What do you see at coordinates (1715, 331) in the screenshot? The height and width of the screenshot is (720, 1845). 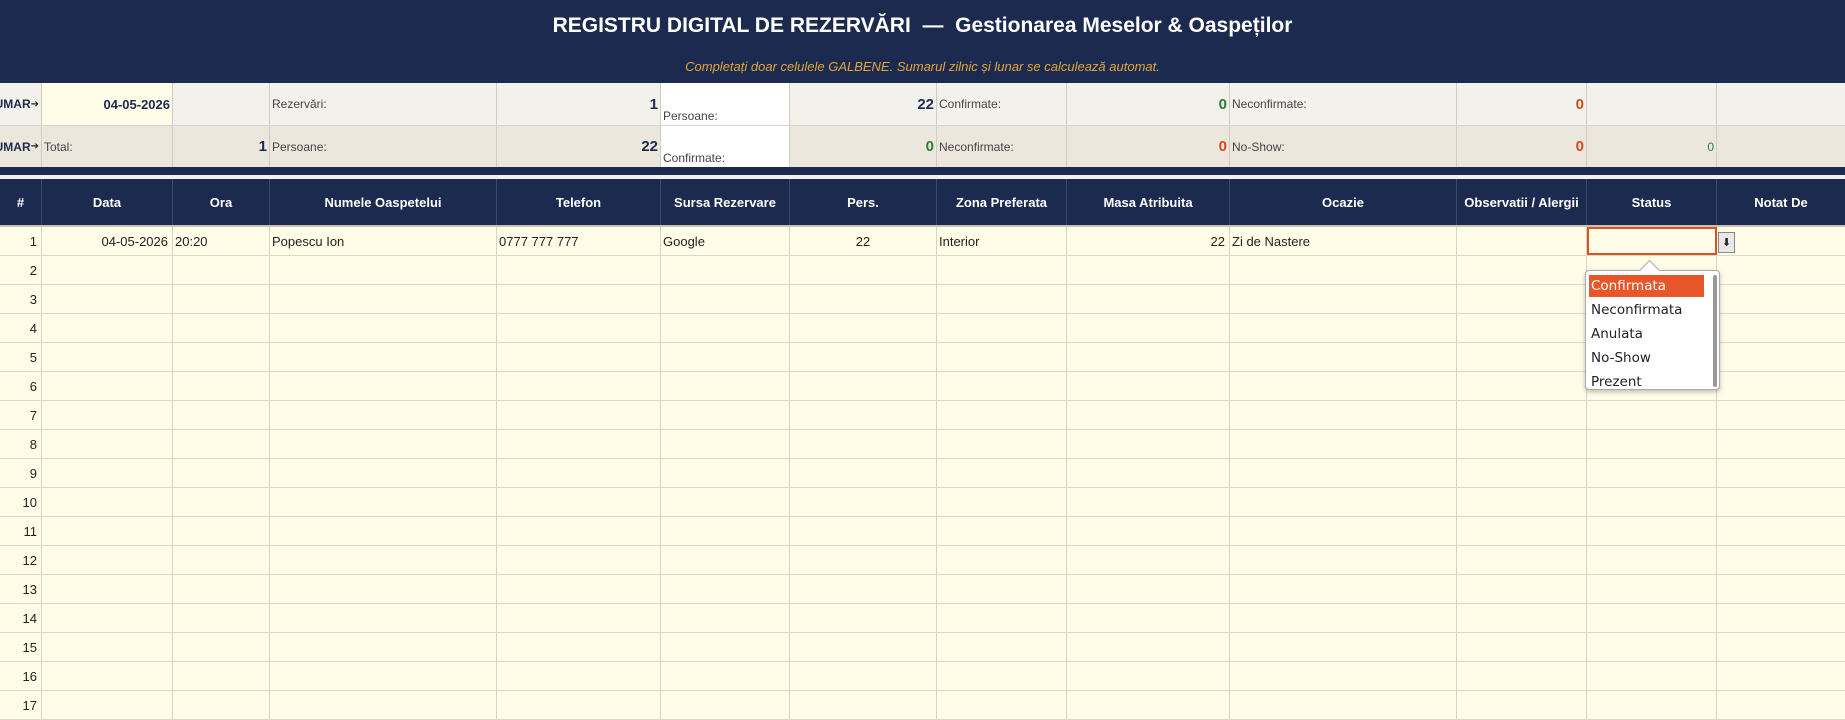 I see `dropdown-scrollbar` at bounding box center [1715, 331].